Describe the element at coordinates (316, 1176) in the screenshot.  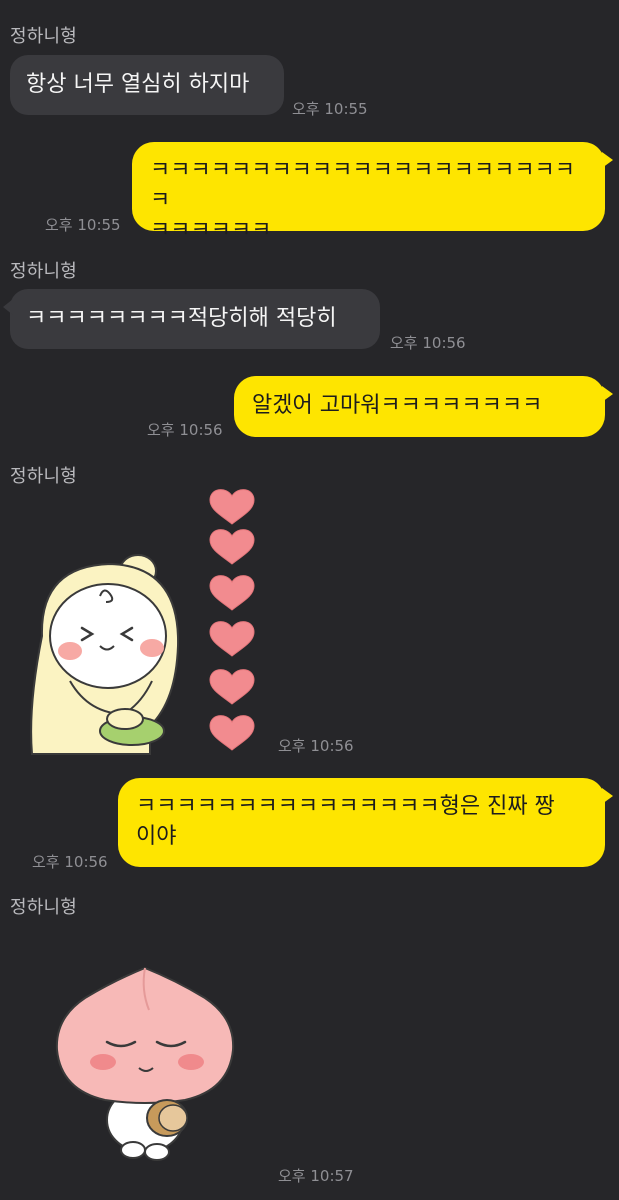
I see `message-timestamp: 오후 10:57` at that location.